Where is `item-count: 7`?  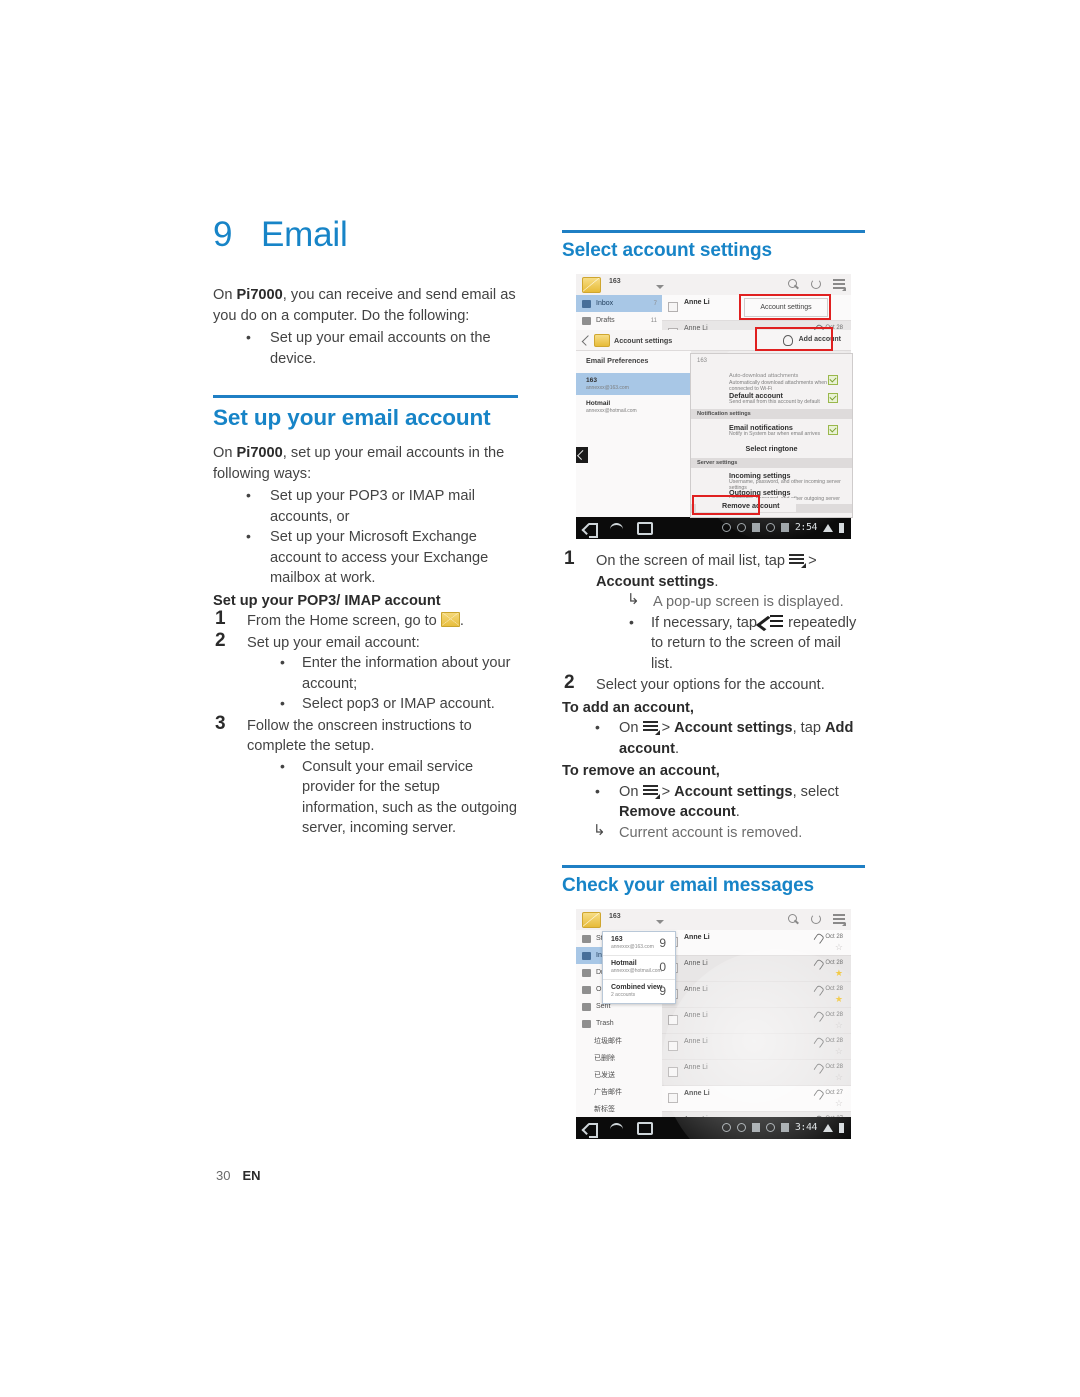
item-count: 7 is located at coordinates (655, 303).